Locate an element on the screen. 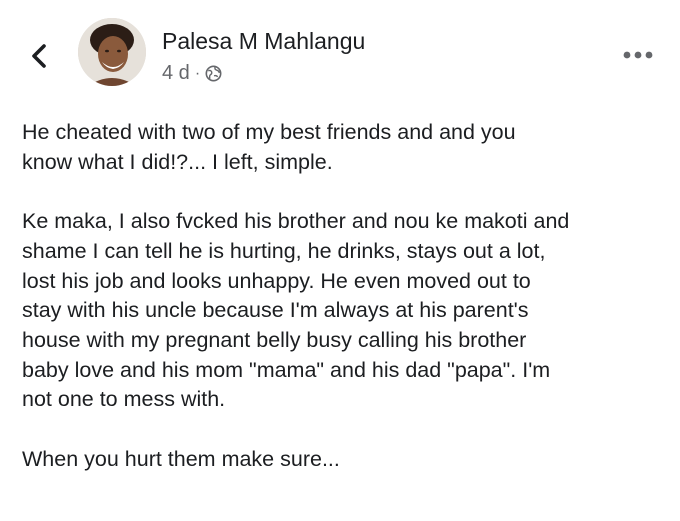 The image size is (680, 521). avatar is located at coordinates (112, 52).